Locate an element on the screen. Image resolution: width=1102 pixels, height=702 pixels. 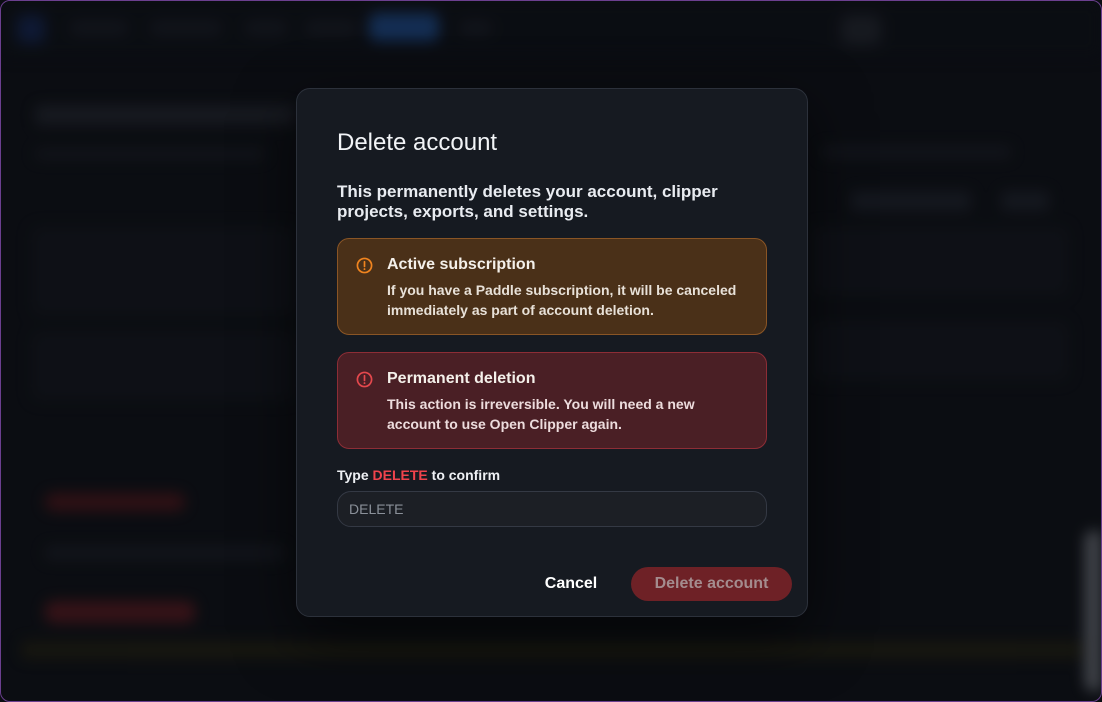
confirm-prefix: Type is located at coordinates (353, 475).